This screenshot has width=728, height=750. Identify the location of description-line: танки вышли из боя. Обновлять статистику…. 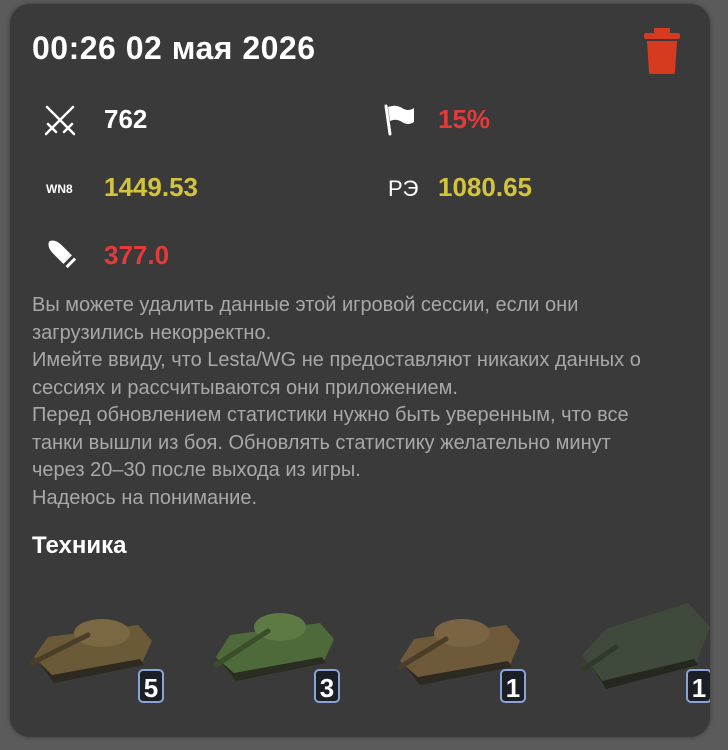
(321, 442).